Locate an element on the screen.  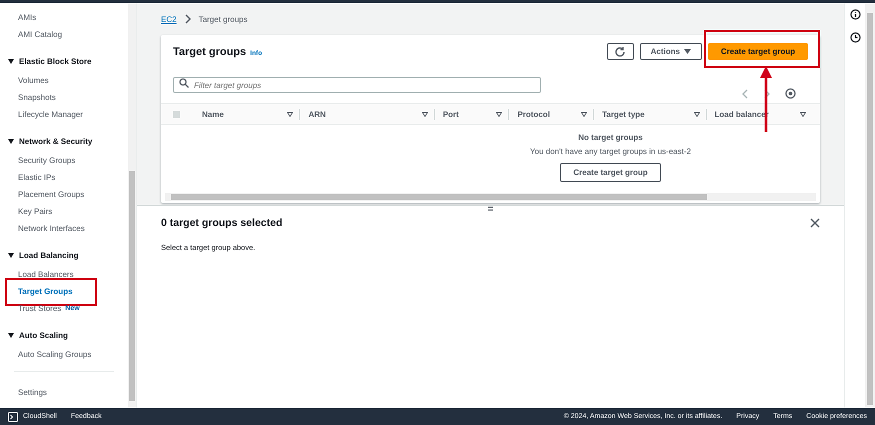
refresh-button is located at coordinates (620, 51).